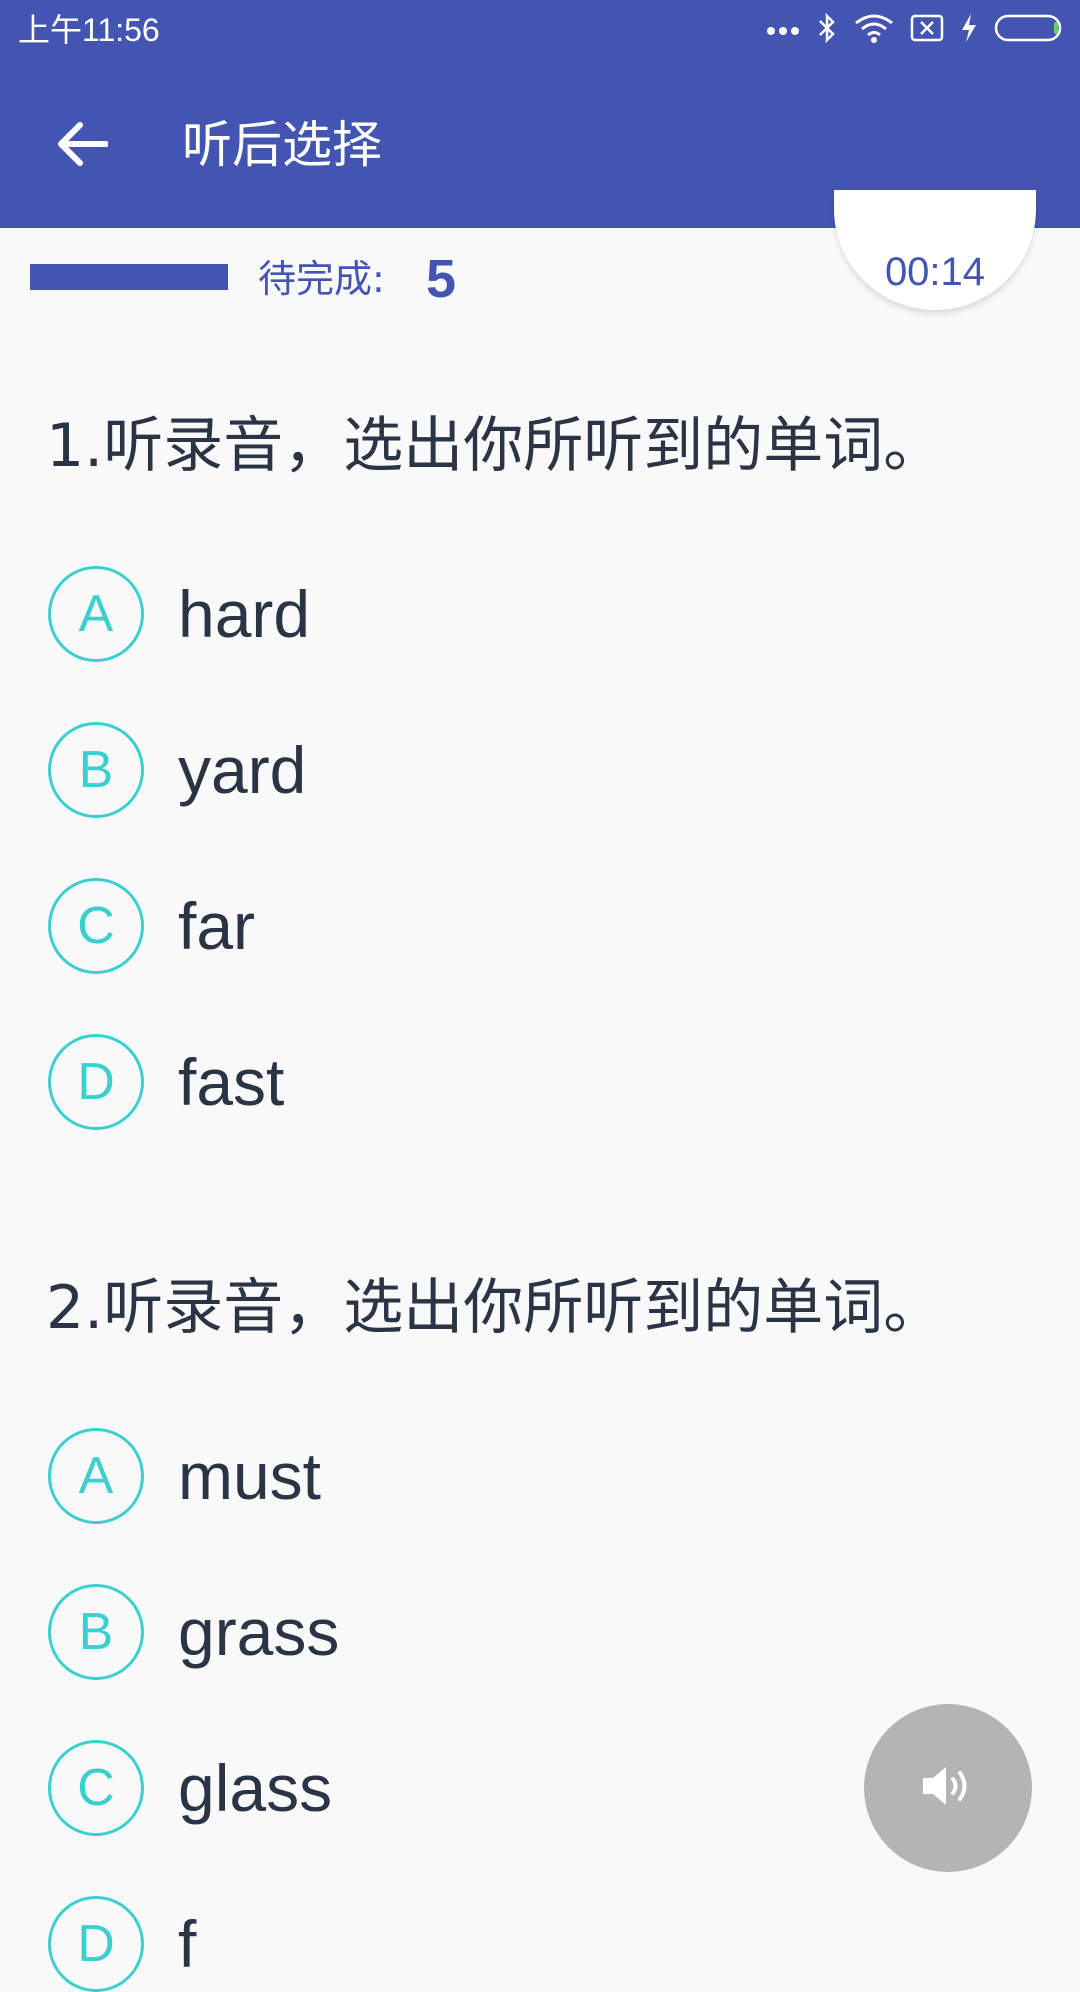  I want to click on more-dots-icon, so click(783, 30).